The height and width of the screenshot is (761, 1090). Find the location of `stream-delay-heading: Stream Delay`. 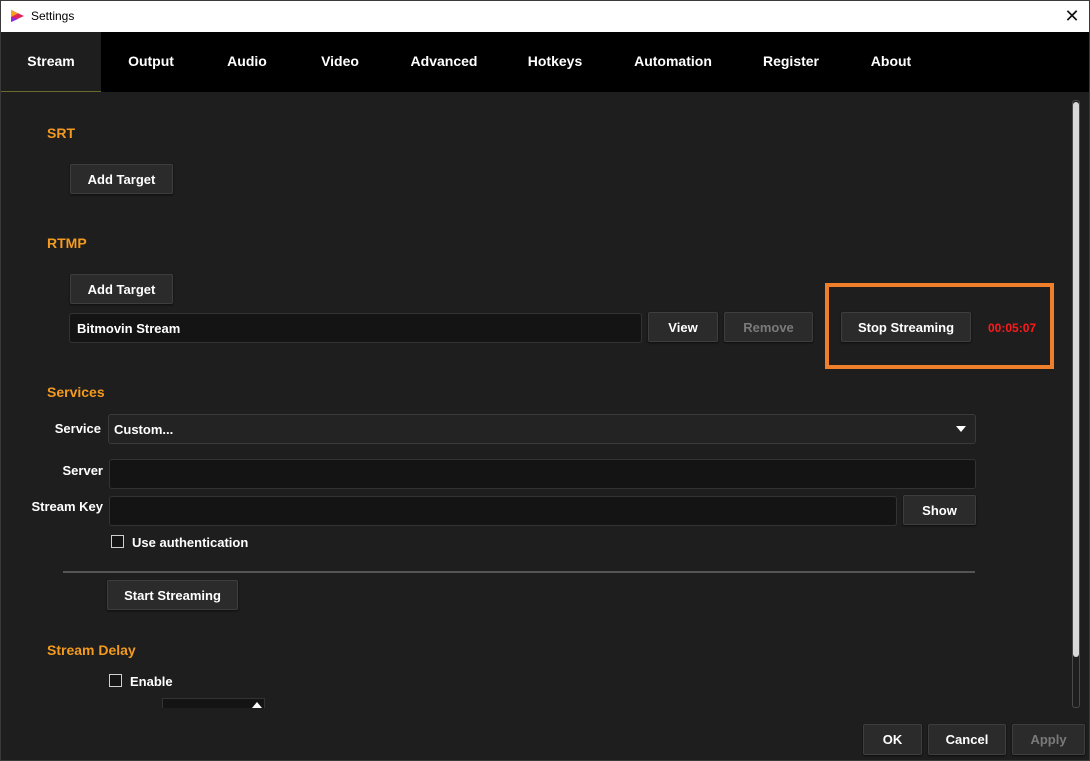

stream-delay-heading: Stream Delay is located at coordinates (91, 650).